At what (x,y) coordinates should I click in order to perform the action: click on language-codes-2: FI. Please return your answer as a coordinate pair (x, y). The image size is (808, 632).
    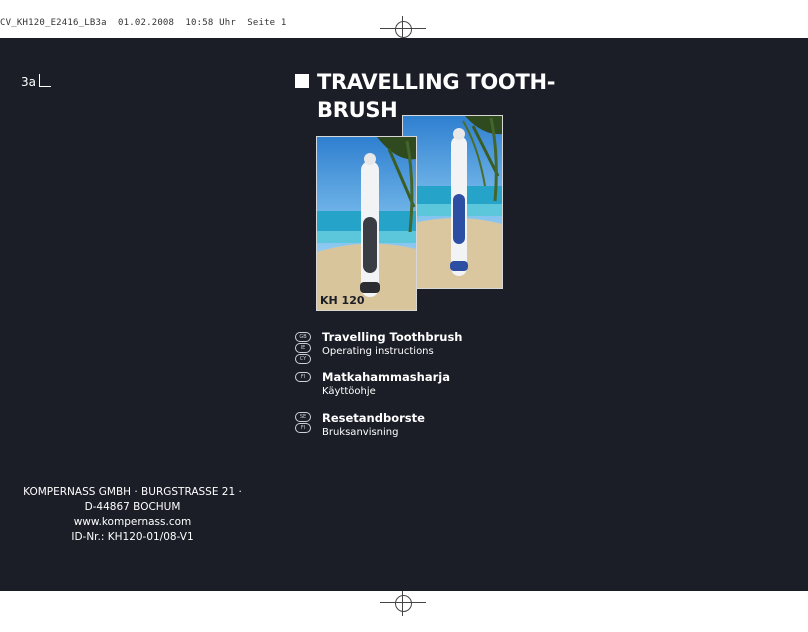
    Looking at the image, I should click on (303, 377).